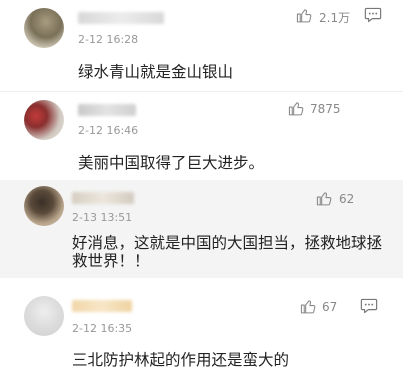  What do you see at coordinates (181, 360) in the screenshot?
I see `comment-text: 三北防护林起的作用还是蛮大的` at bounding box center [181, 360].